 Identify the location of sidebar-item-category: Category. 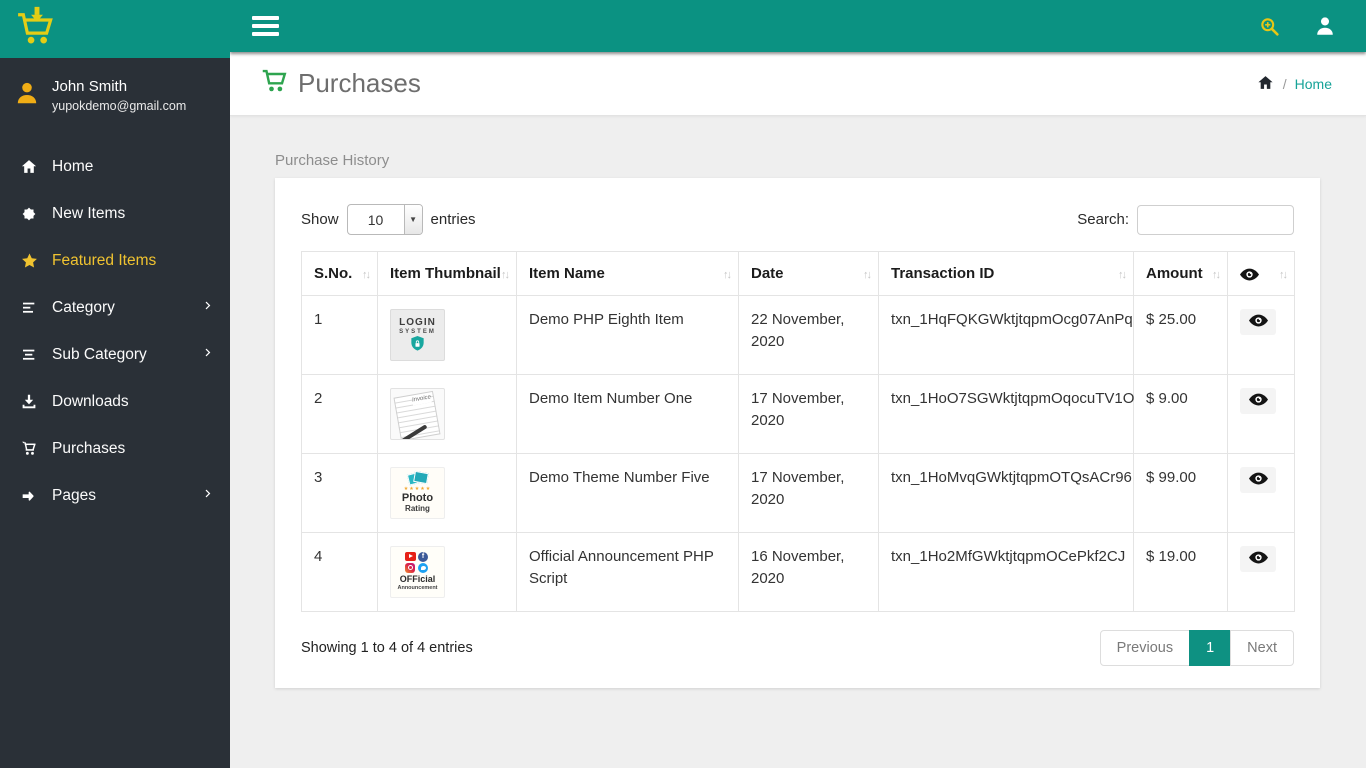
(115, 307).